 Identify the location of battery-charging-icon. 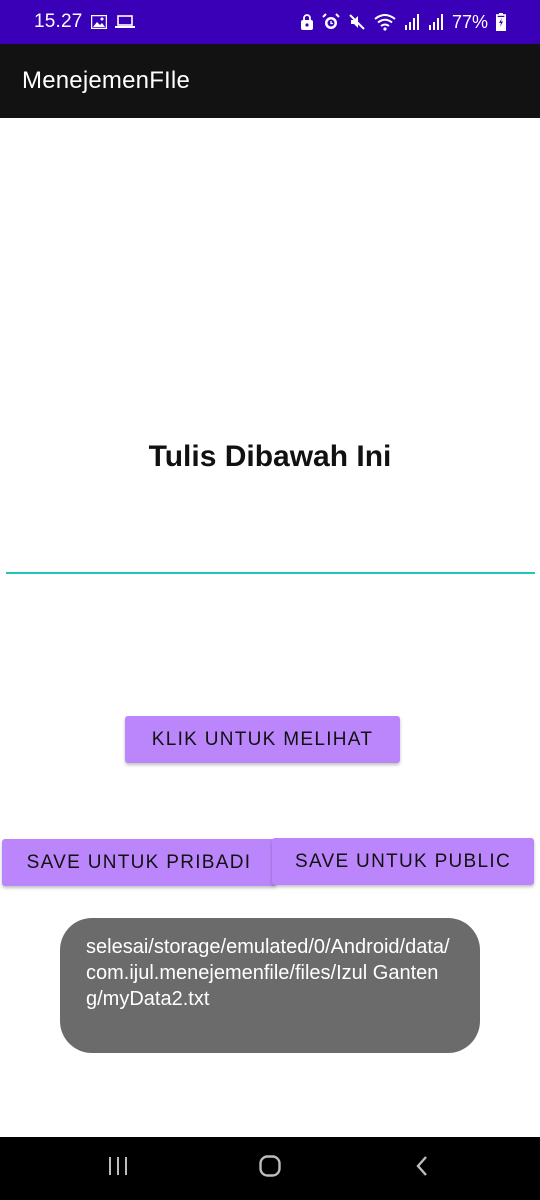
(501, 22).